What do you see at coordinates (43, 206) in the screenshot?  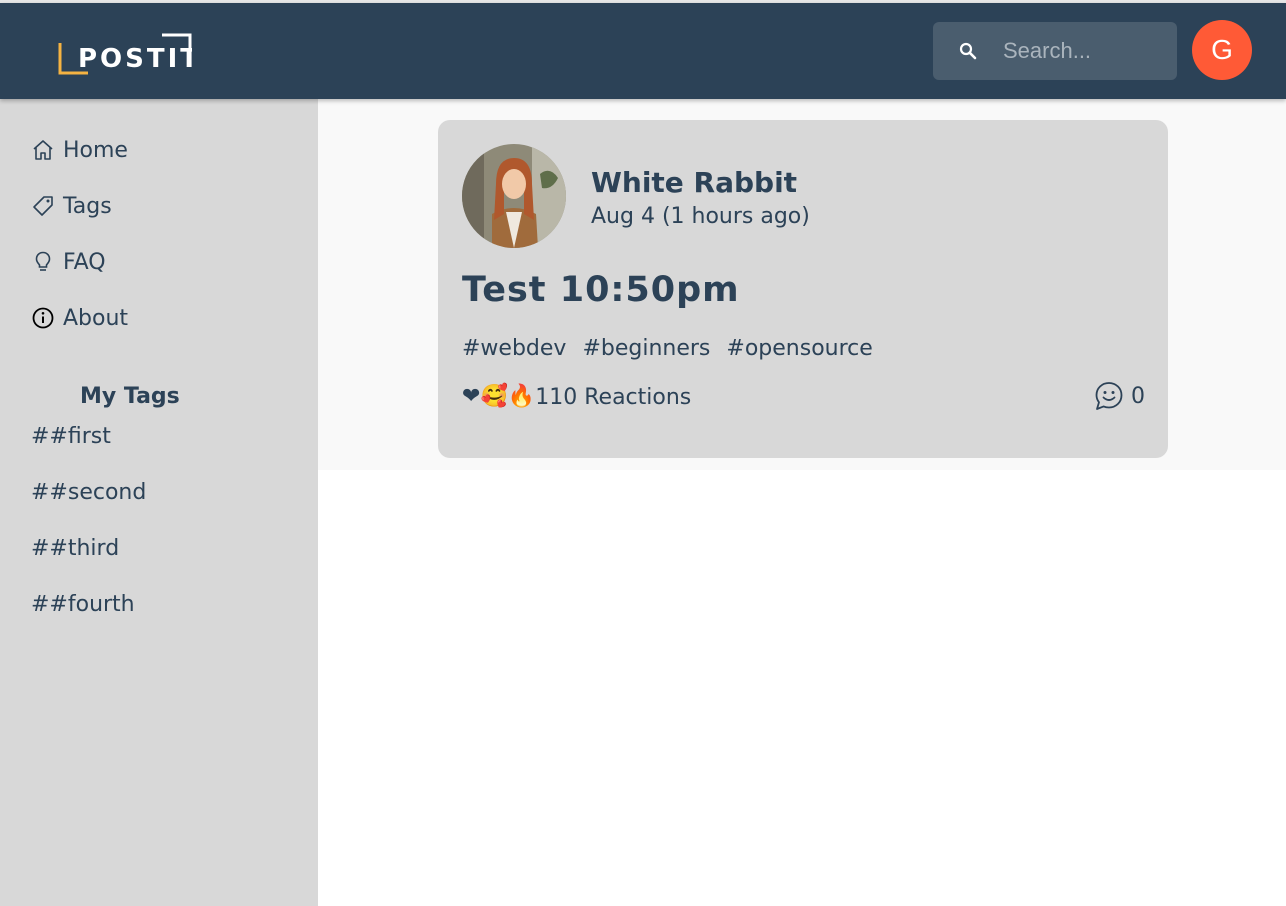 I see `tag-icon` at bounding box center [43, 206].